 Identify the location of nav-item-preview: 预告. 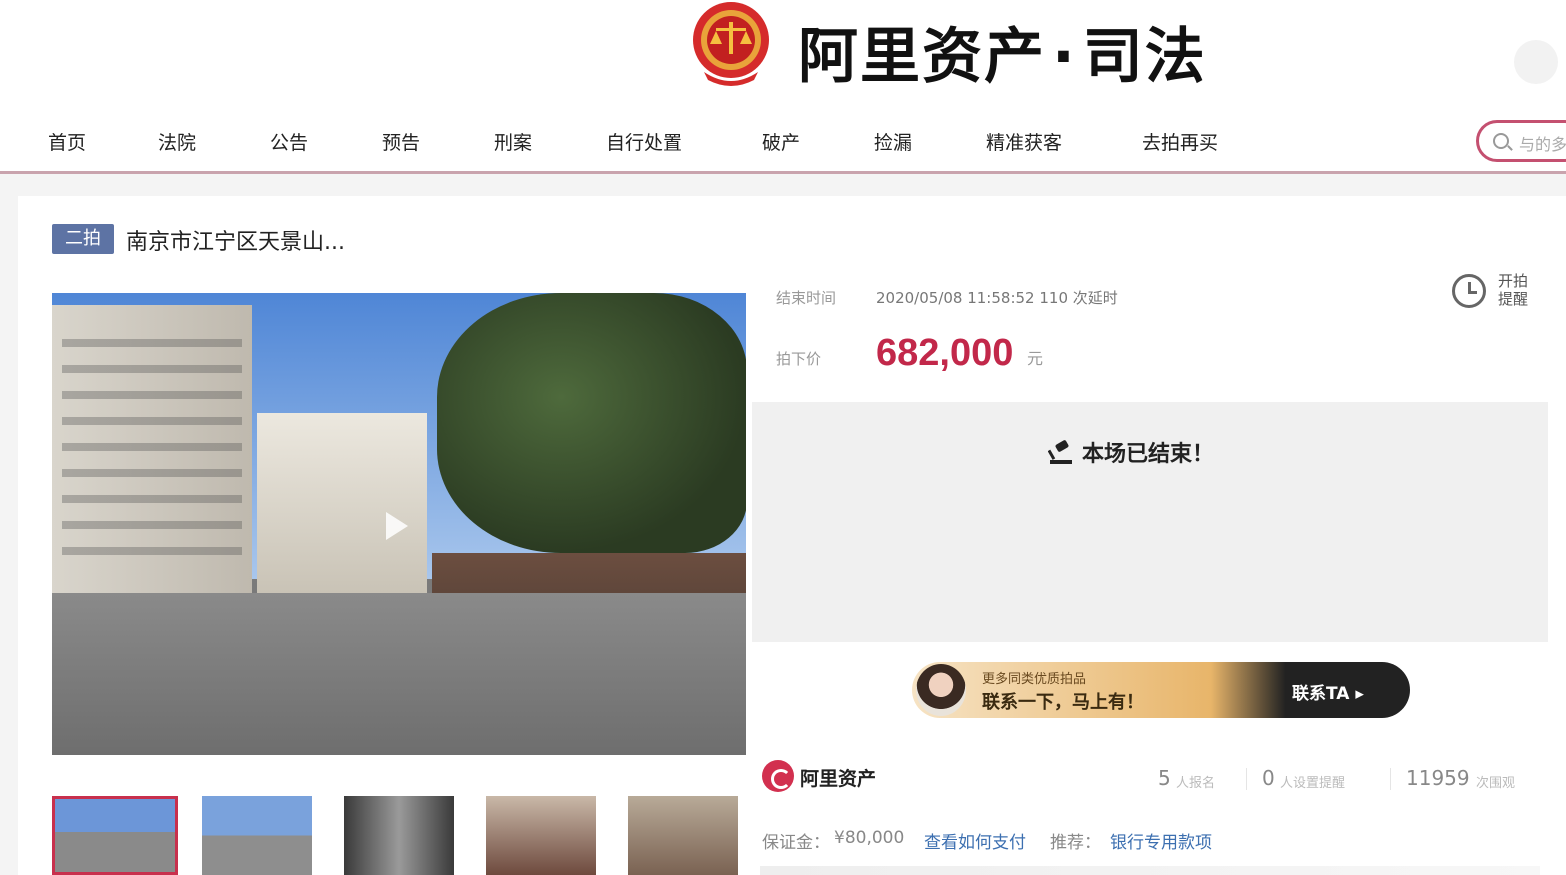
(401, 141).